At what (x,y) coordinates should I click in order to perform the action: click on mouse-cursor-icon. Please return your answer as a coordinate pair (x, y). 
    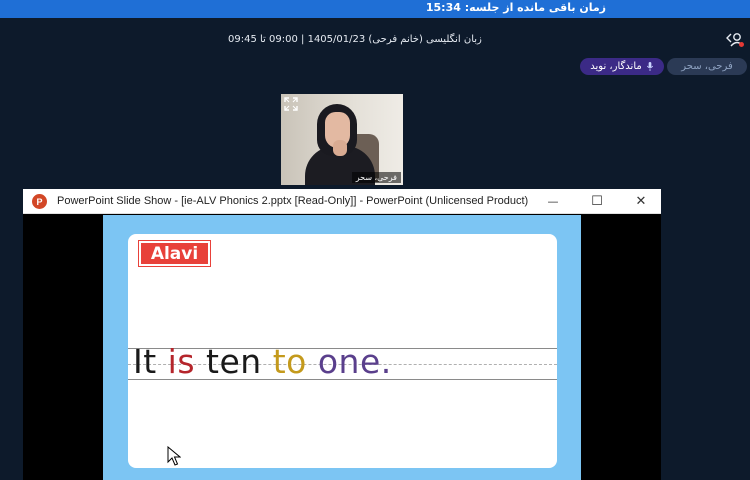
    Looking at the image, I should click on (174, 456).